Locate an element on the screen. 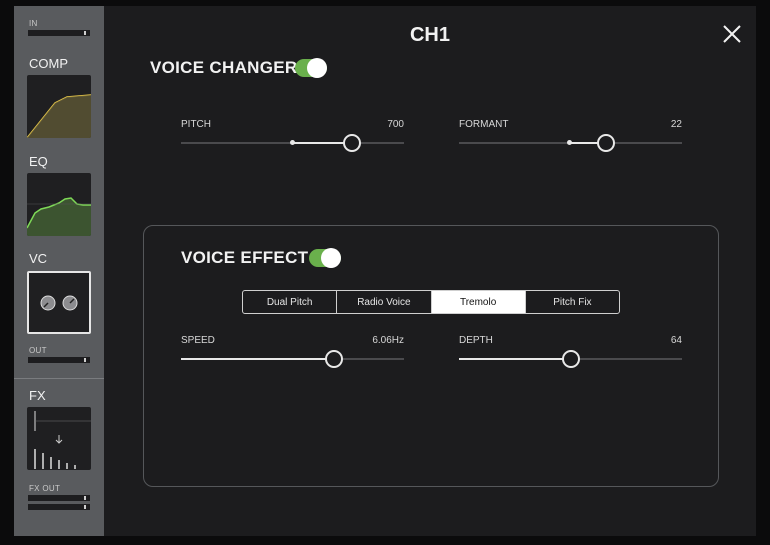  formant-center-dot is located at coordinates (569, 142).